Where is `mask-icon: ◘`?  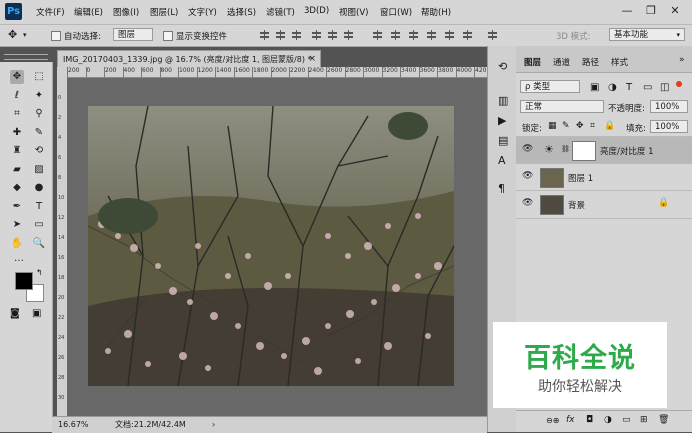 mask-icon: ◘ is located at coordinates (589, 420).